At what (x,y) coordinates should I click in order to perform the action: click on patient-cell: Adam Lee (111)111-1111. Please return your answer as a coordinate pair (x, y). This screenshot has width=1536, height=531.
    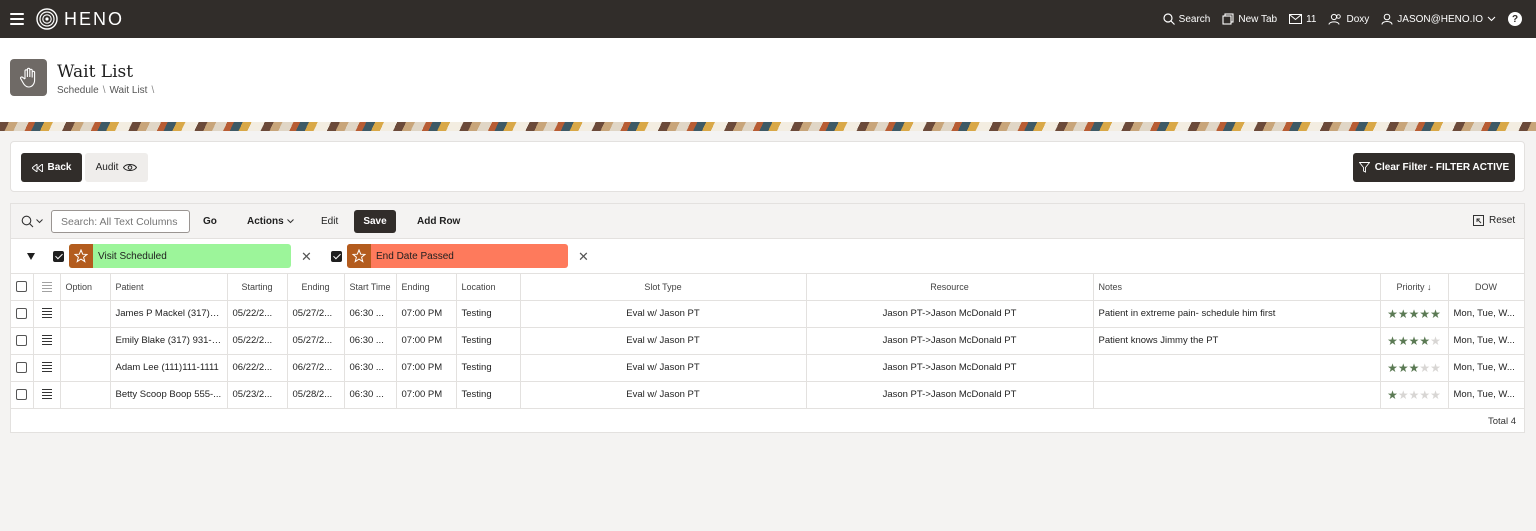
    Looking at the image, I should click on (169, 368).